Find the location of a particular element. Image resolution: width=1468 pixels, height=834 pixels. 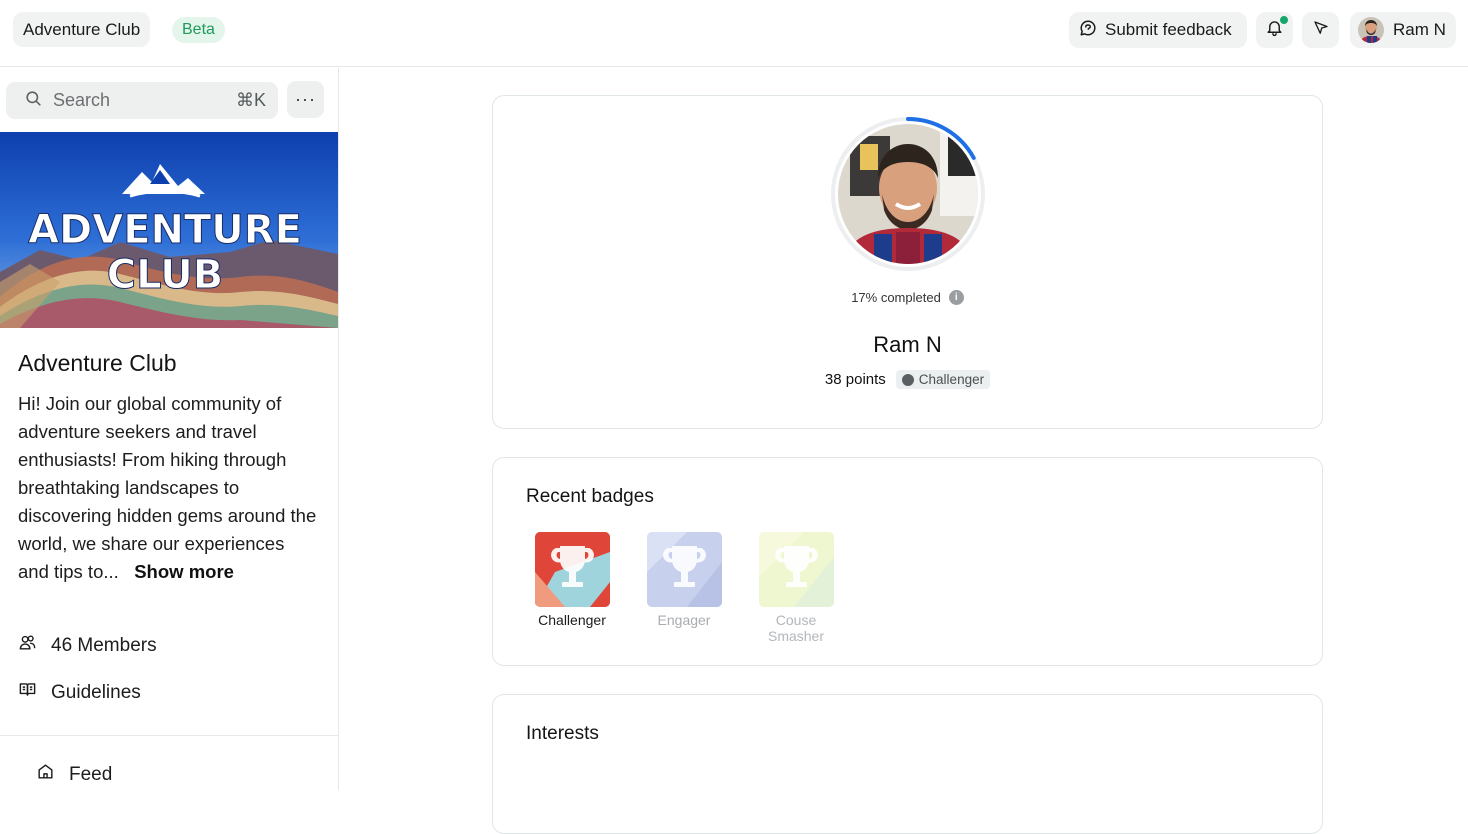

book-icon is located at coordinates (27, 692).